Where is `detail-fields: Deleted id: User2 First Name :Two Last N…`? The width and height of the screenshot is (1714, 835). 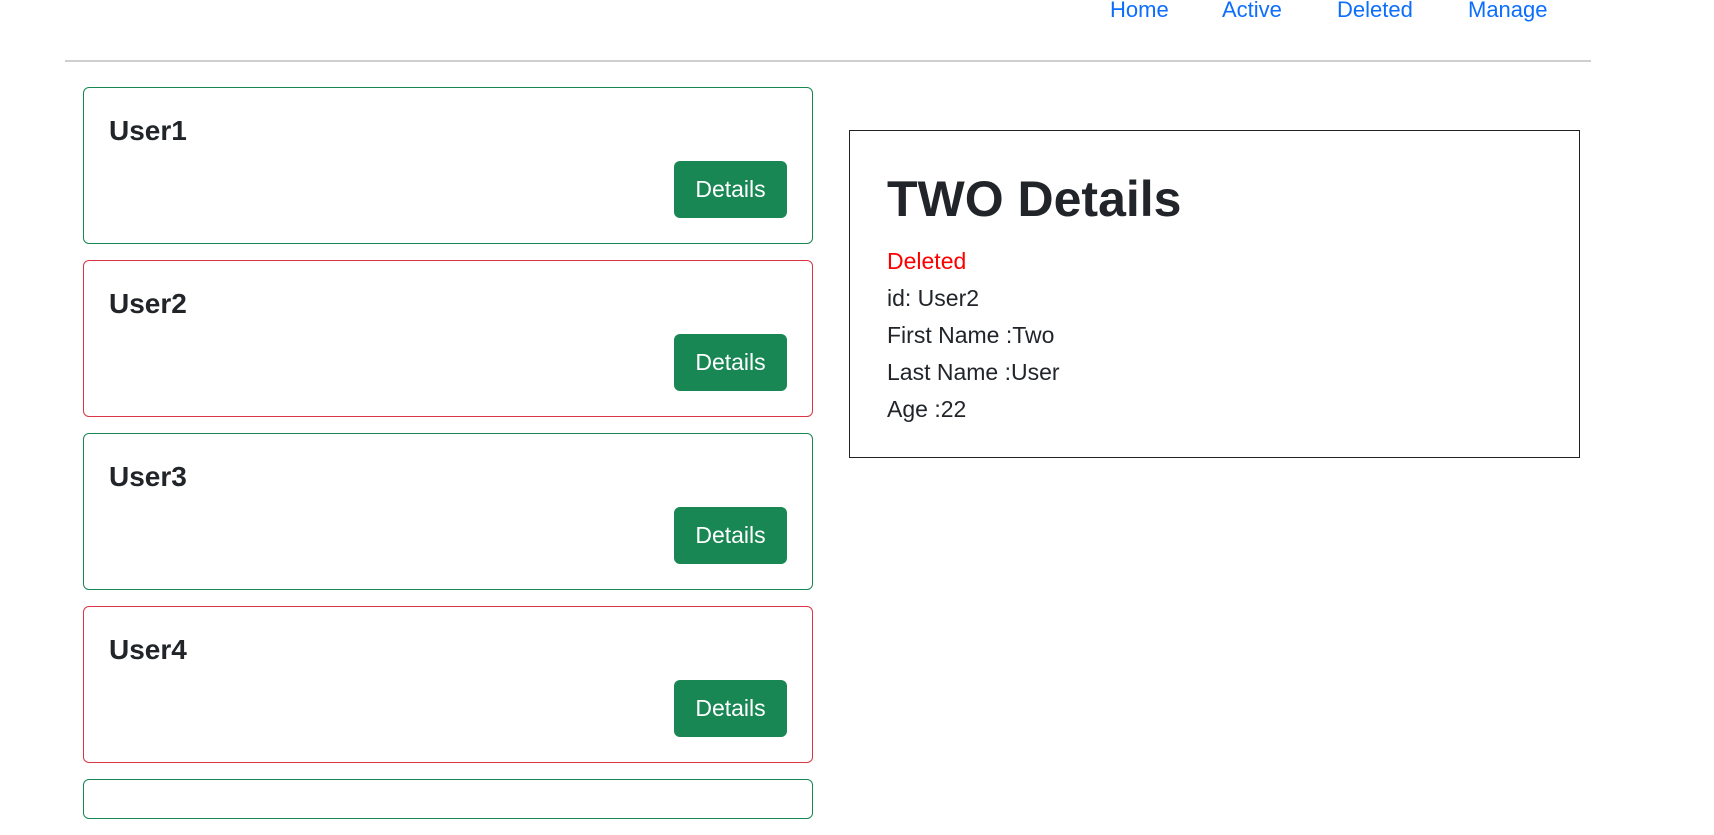 detail-fields: Deleted id: User2 First Name :Two Last N… is located at coordinates (973, 335).